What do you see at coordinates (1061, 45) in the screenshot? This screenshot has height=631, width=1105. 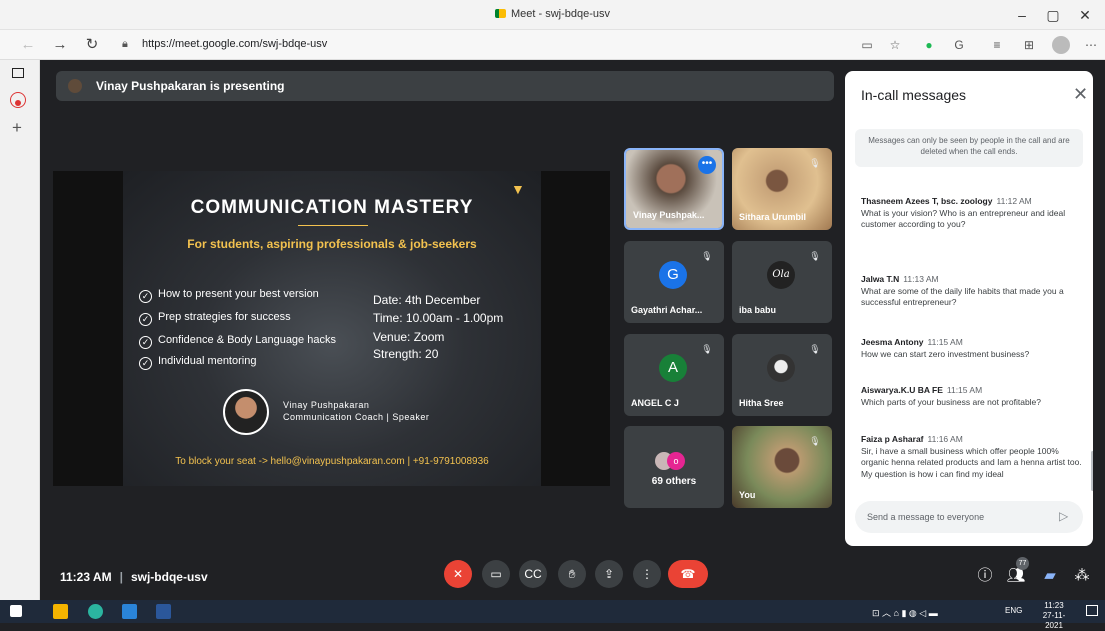 I see `profile-avatar` at bounding box center [1061, 45].